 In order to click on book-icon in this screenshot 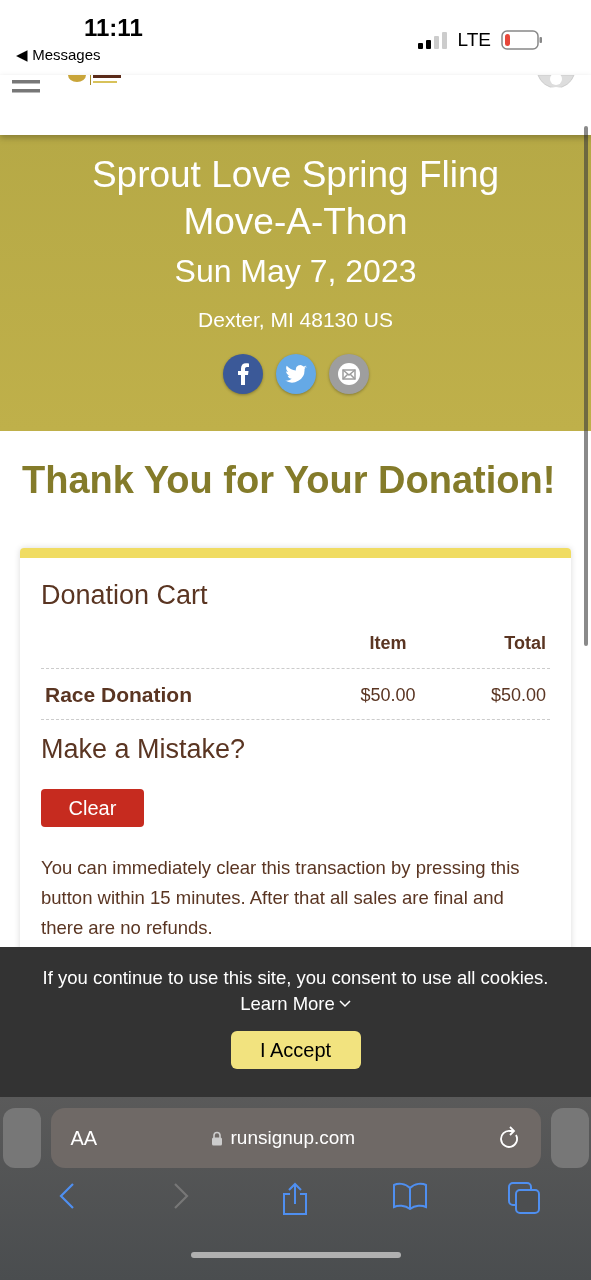, I will do `click(409, 1196)`.